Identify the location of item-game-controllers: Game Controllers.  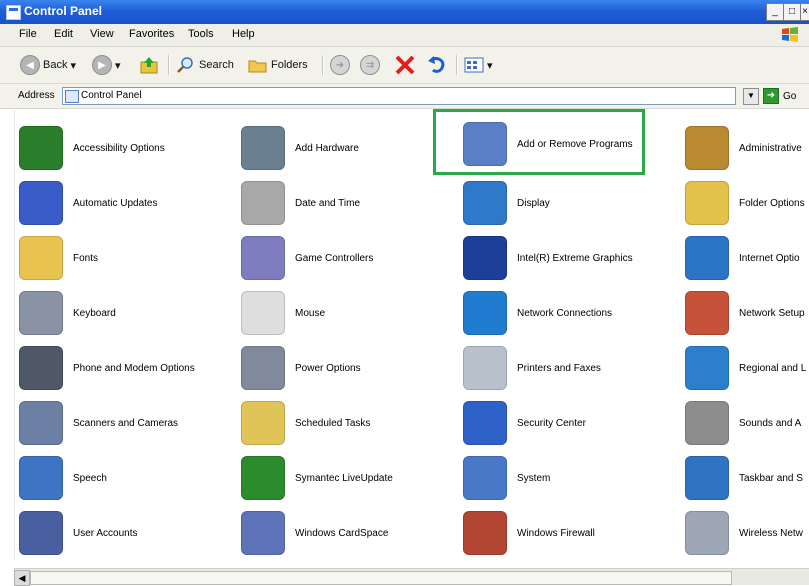
(346, 258).